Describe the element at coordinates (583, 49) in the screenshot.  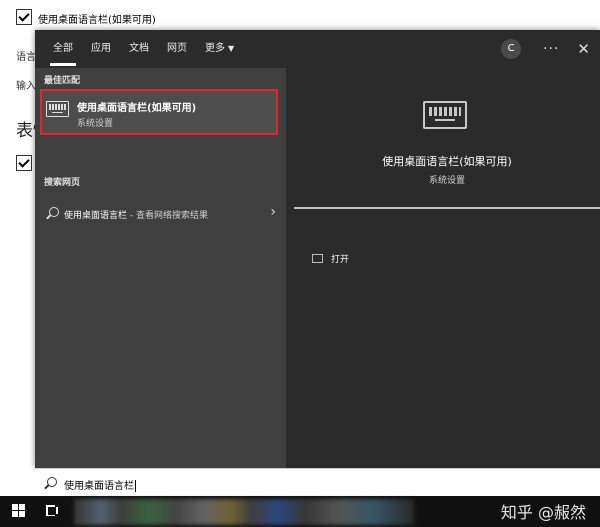
I see `close-icon: ✕` at that location.